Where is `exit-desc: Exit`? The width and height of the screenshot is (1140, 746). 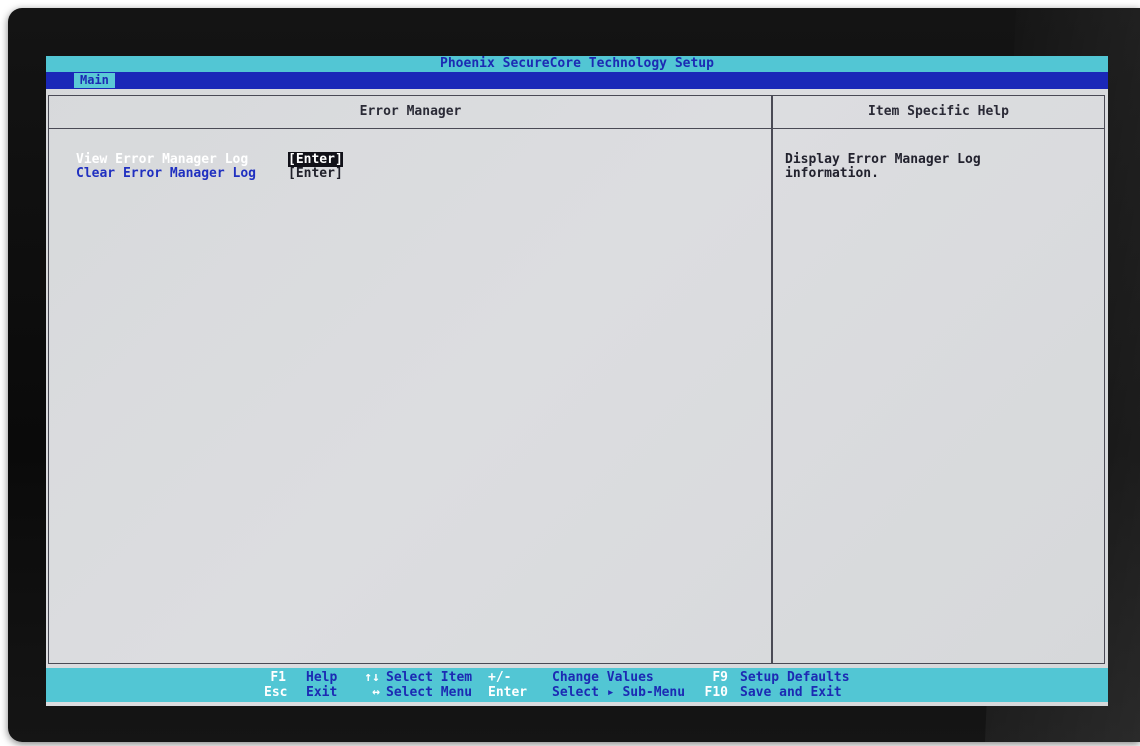
exit-desc: Exit is located at coordinates (322, 692).